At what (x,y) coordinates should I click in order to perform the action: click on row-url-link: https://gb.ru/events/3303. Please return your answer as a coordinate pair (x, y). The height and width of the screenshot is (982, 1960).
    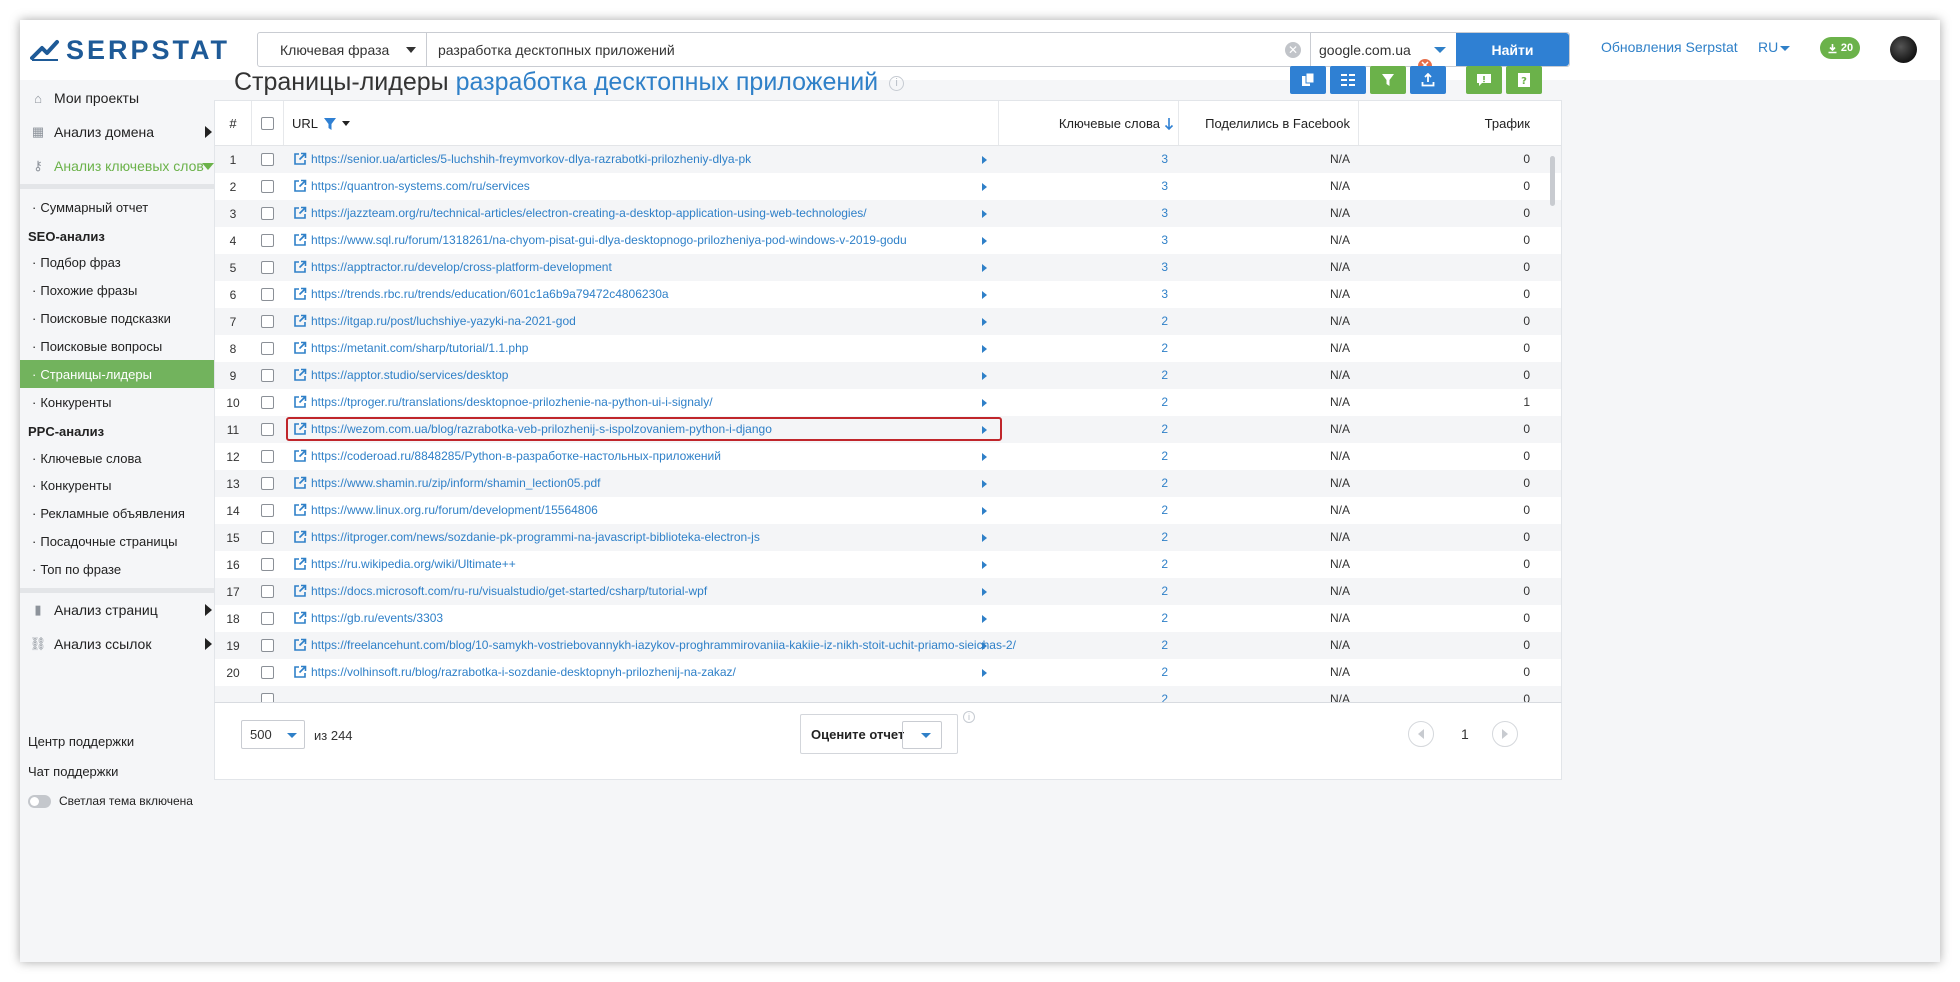
    Looking at the image, I should click on (377, 618).